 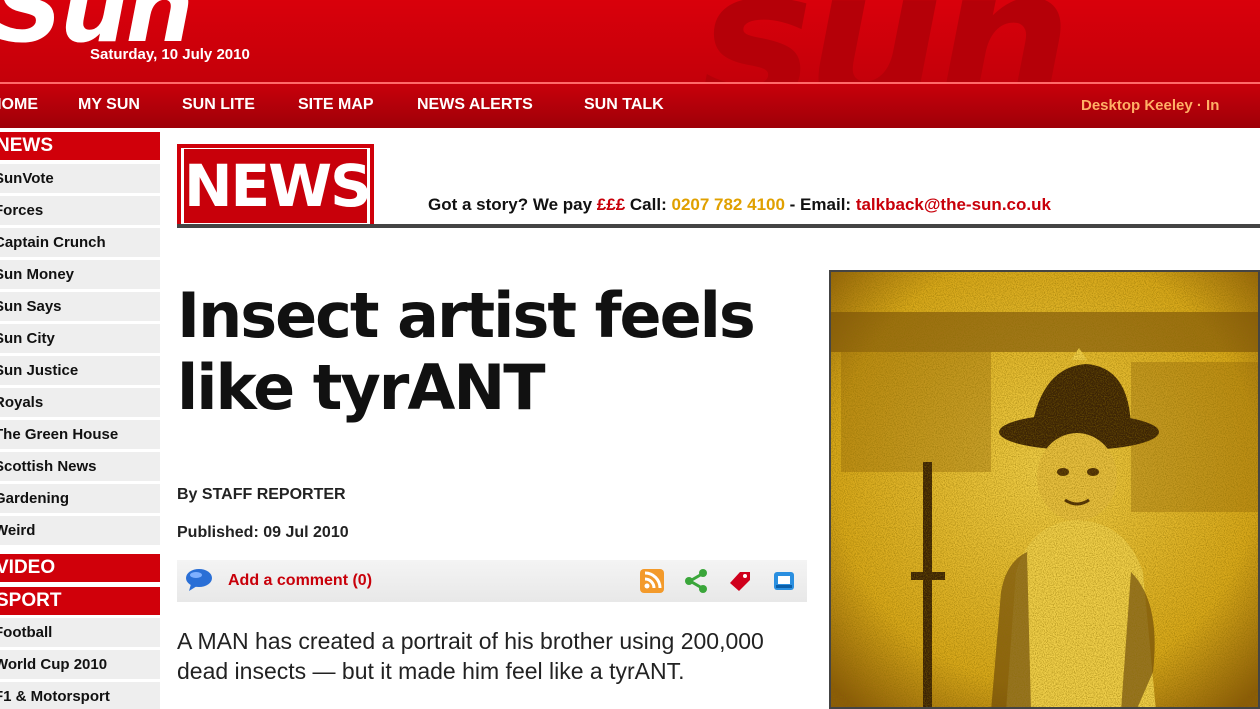 I want to click on nav-sun-talk: SUN TALK, so click(x=624, y=105).